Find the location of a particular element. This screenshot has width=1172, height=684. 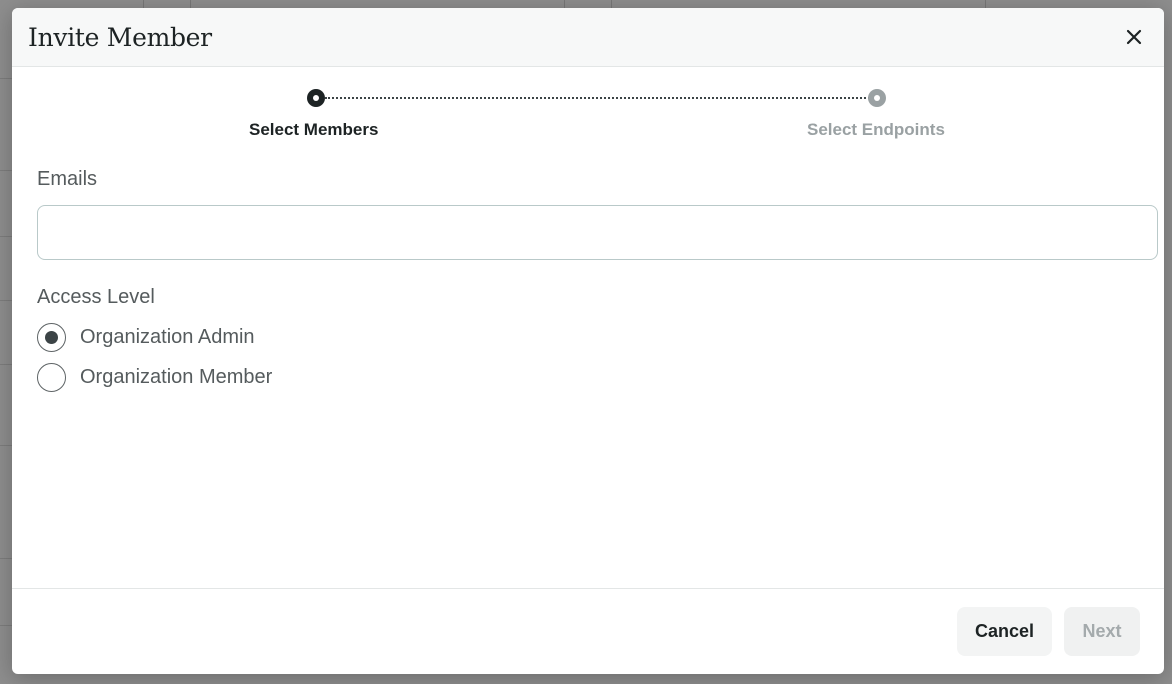

dialog-header: Invite Member is located at coordinates (588, 37).